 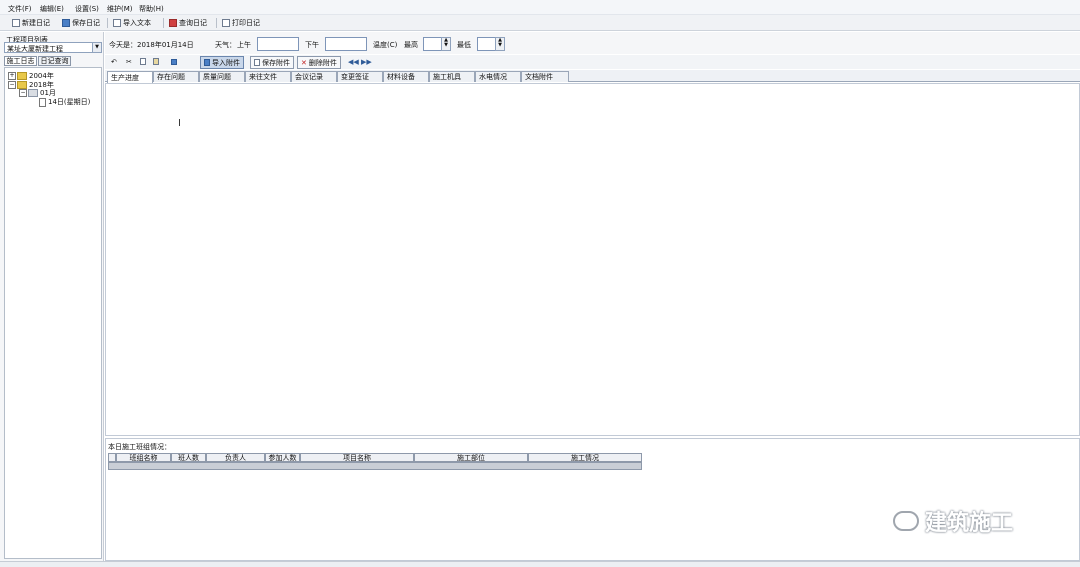 I want to click on tab-meeting-records: 会议记录, so click(x=314, y=76).